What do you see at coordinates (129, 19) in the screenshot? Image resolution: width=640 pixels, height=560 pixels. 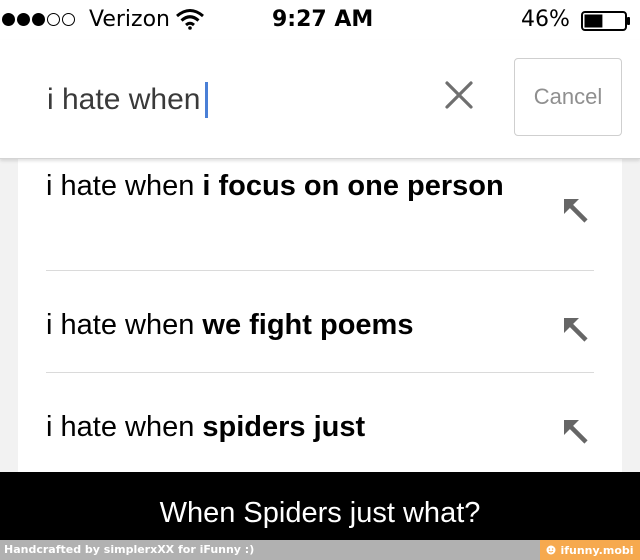 I see `carrier-name: Verizon` at bounding box center [129, 19].